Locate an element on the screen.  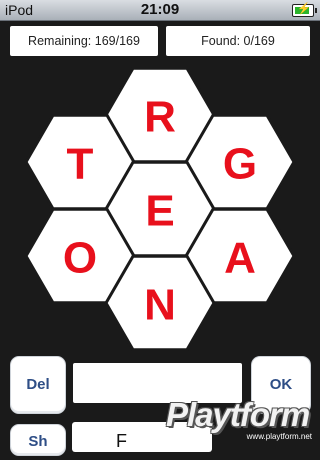
status-bar: iPod 21:09 ⚡ is located at coordinates (160, 10).